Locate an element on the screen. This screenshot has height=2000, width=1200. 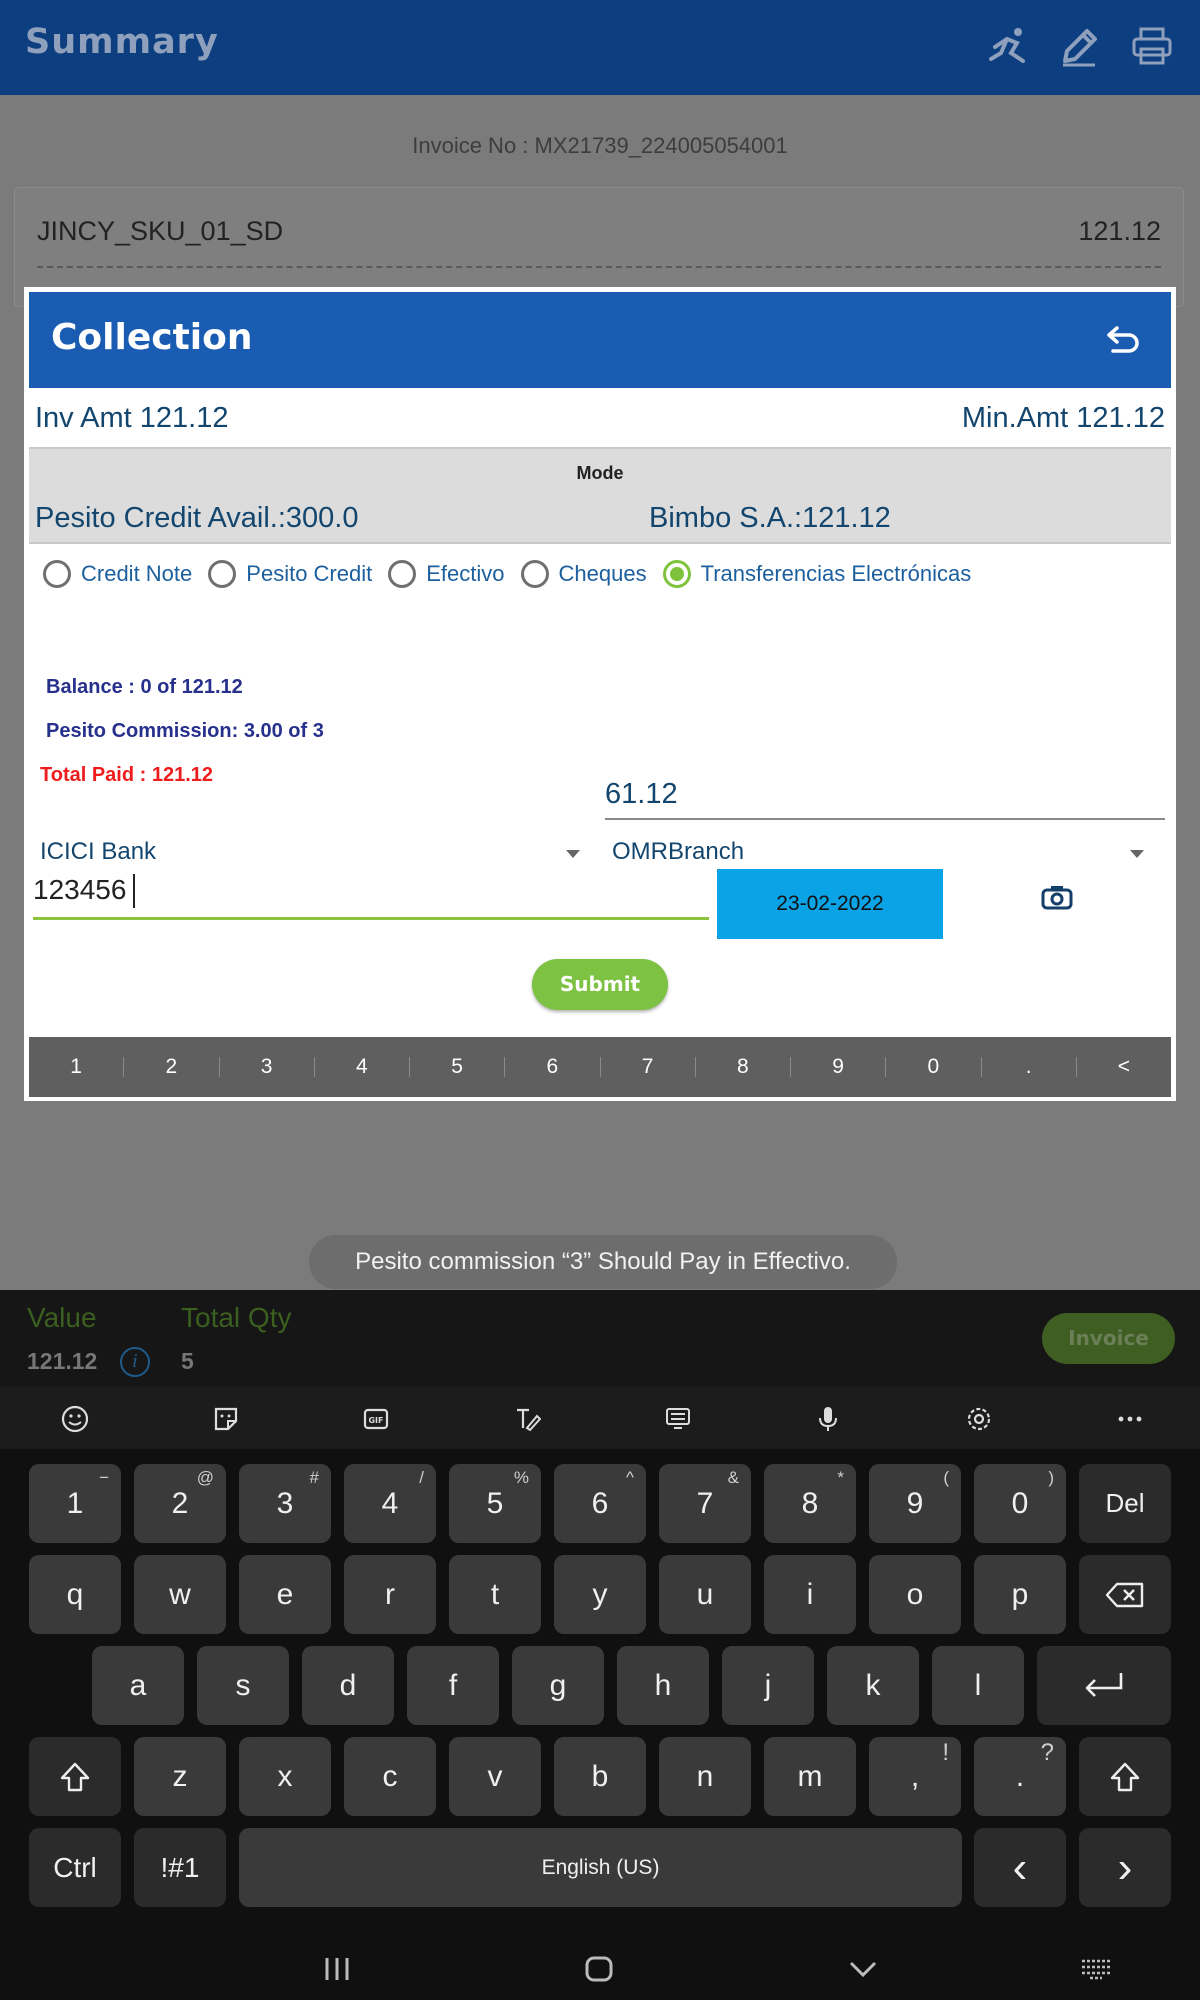
recents-icon is located at coordinates (337, 1969).